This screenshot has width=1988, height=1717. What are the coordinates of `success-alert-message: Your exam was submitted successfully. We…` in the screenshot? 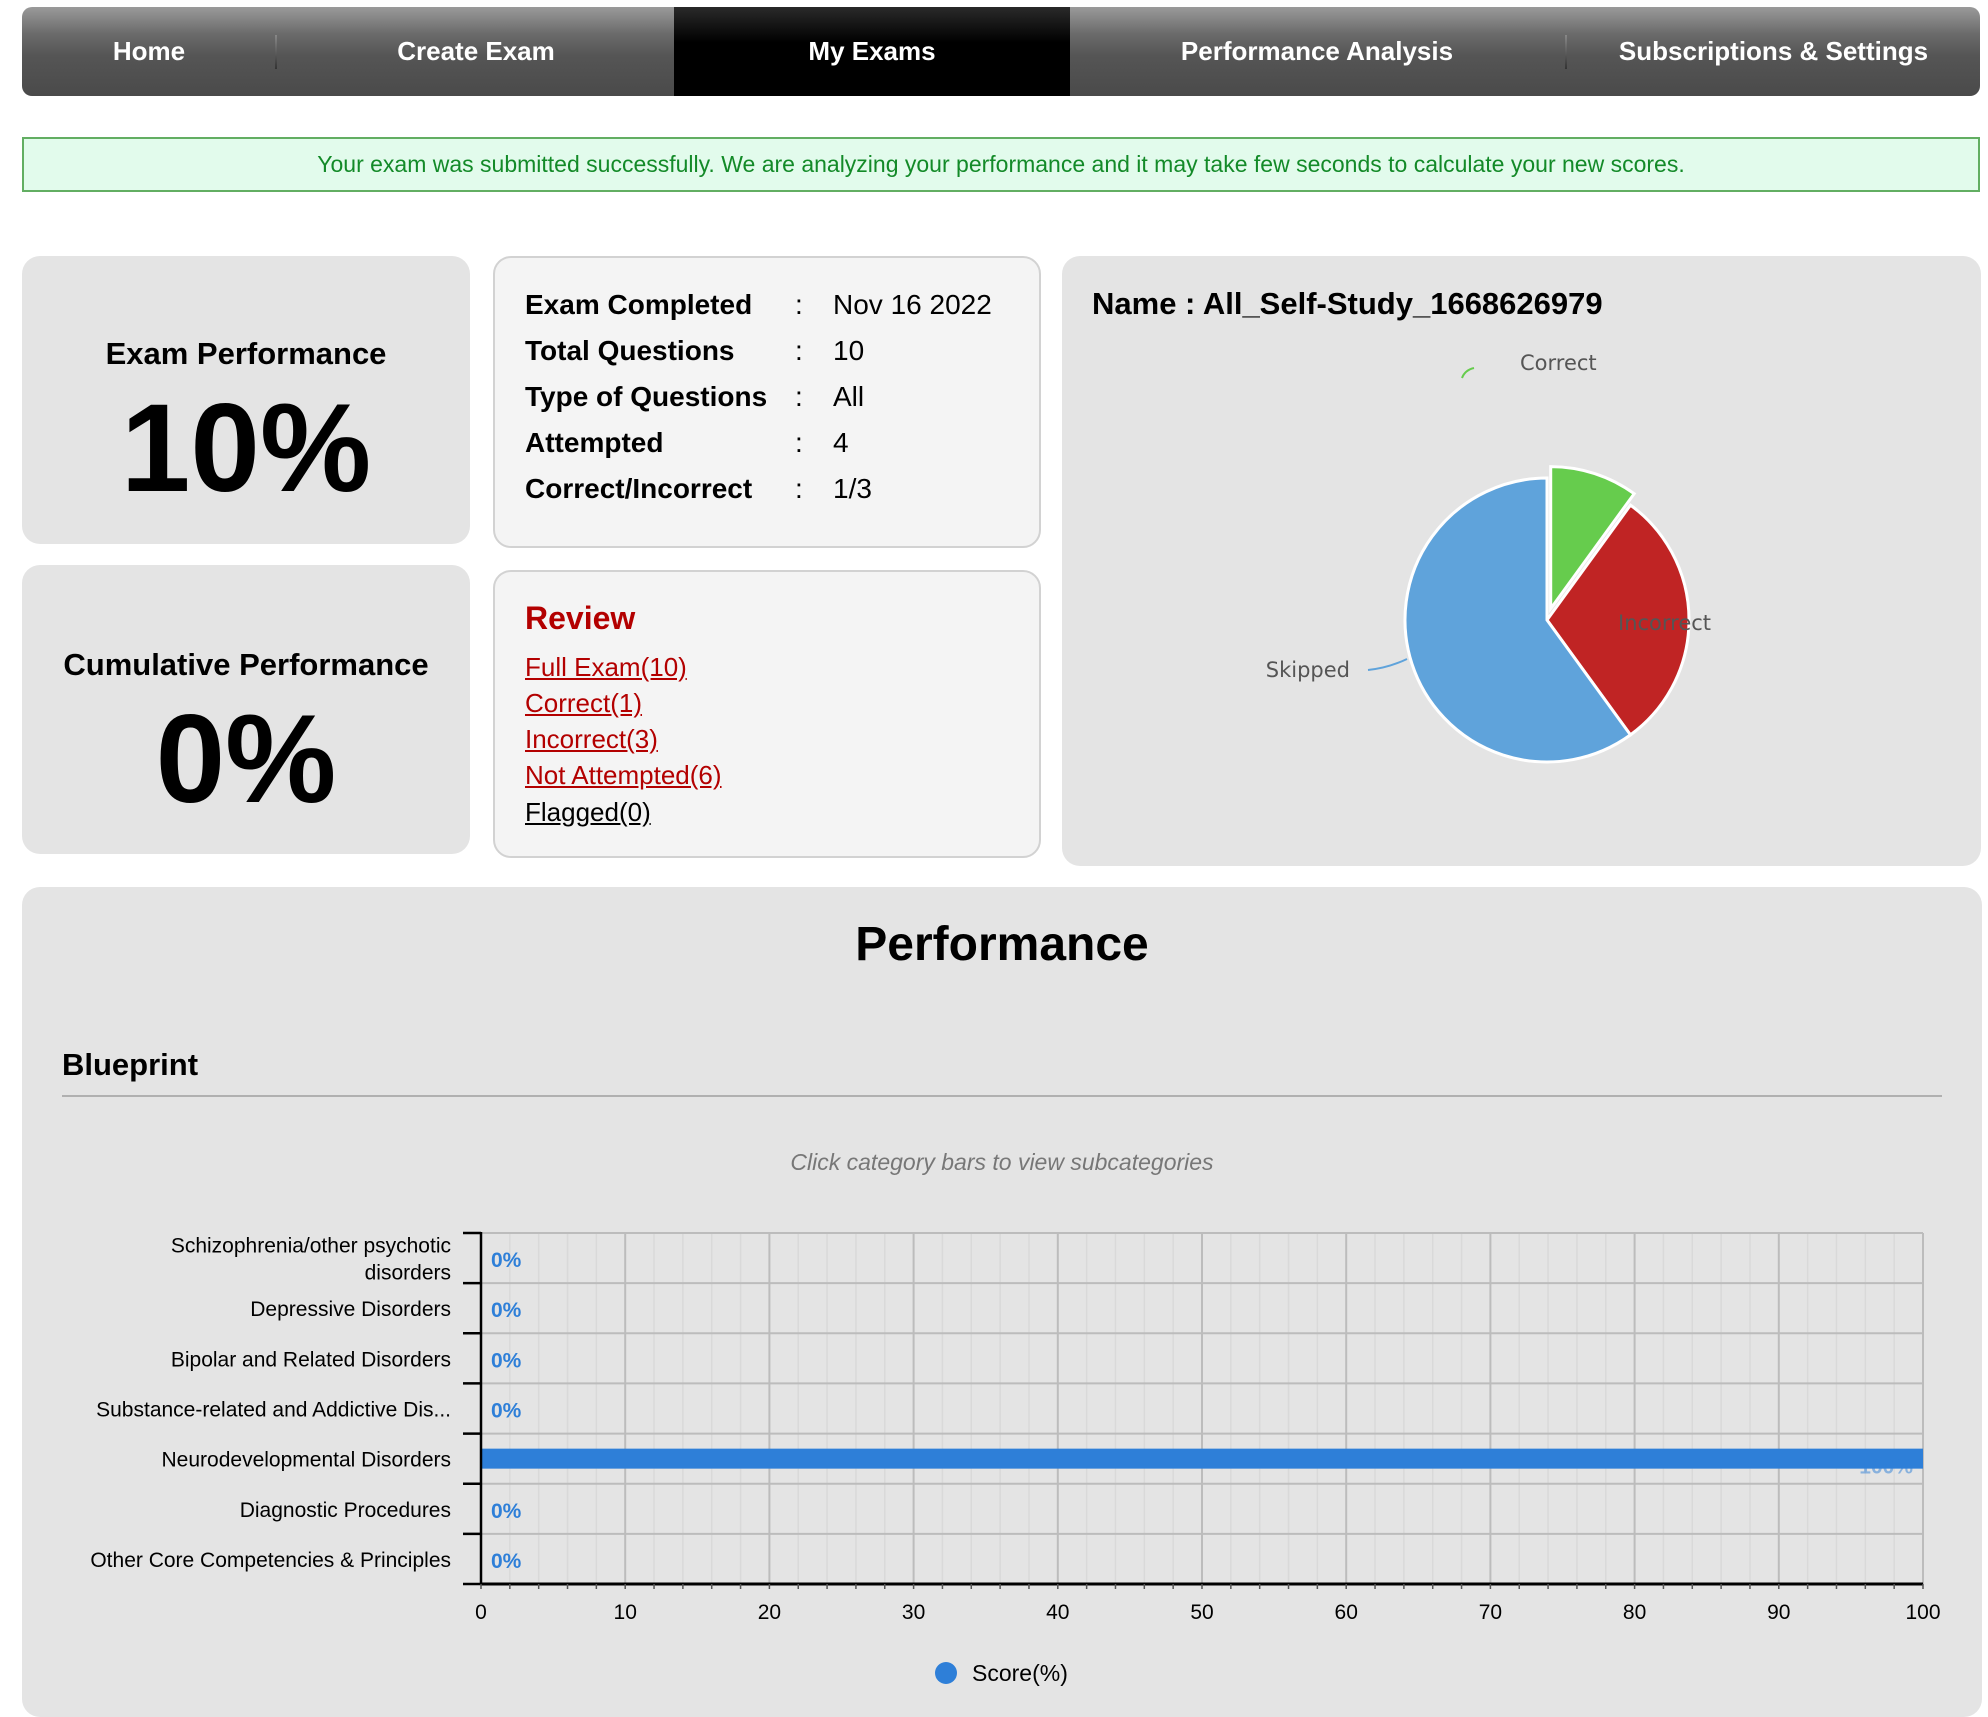 It's located at (1001, 164).